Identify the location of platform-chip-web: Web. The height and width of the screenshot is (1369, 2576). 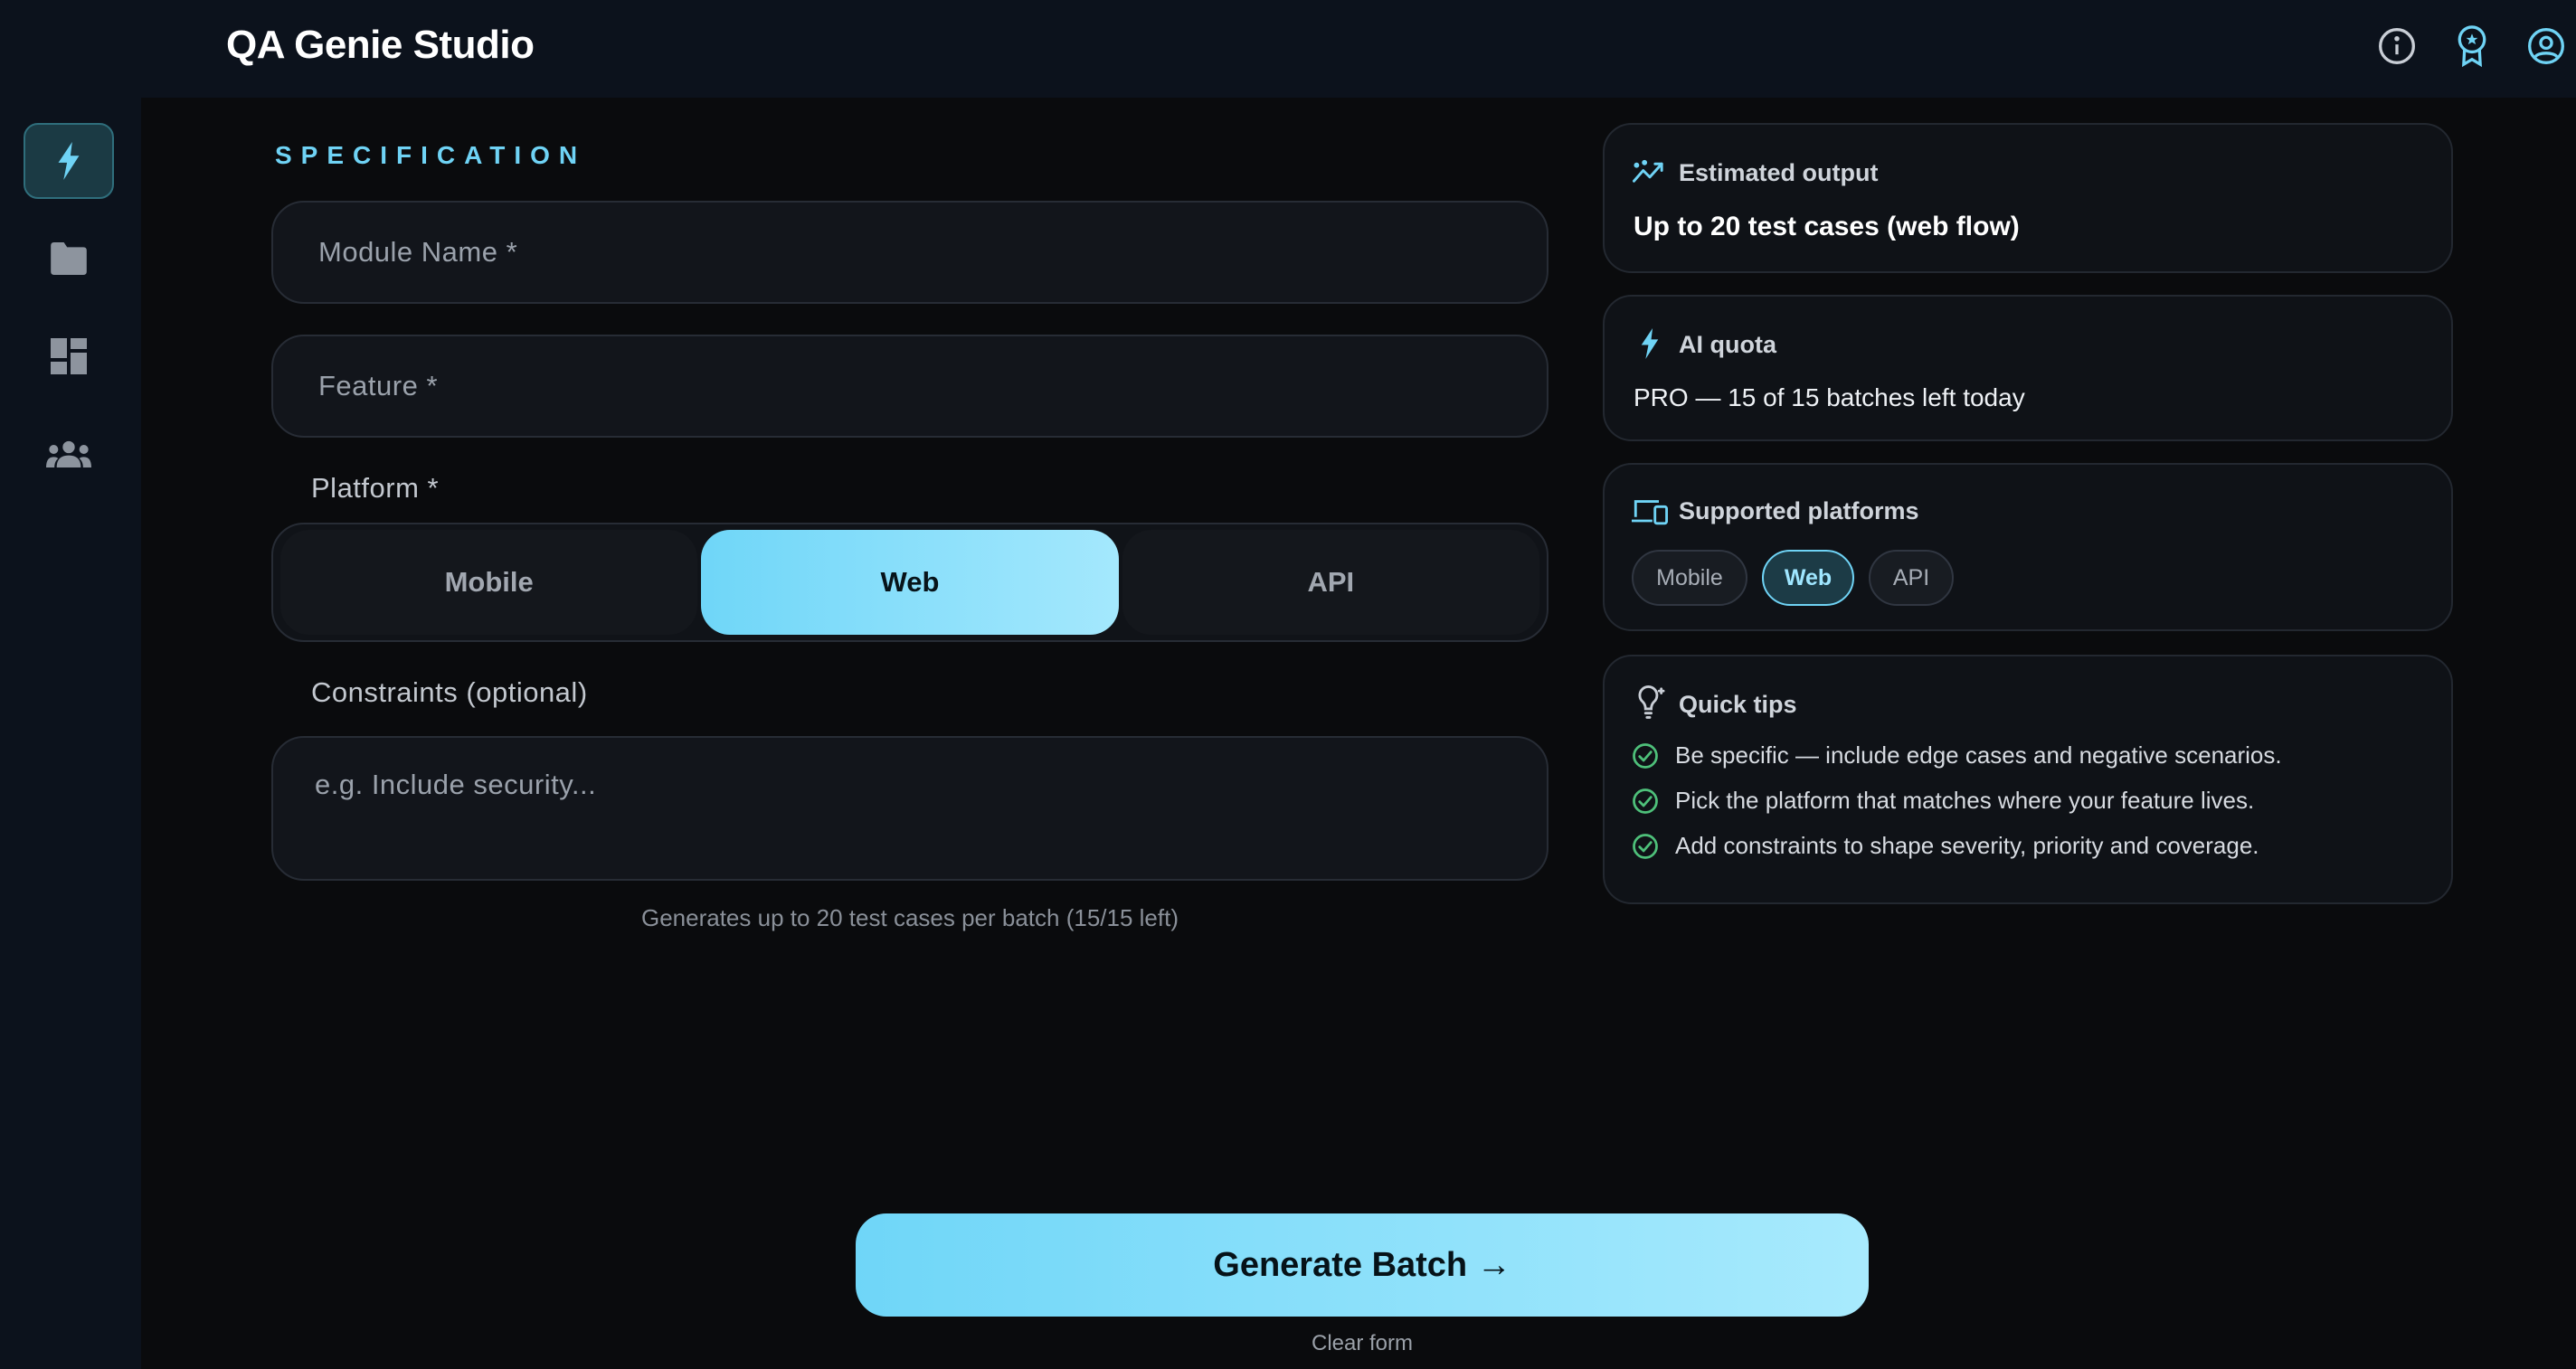
(1808, 578).